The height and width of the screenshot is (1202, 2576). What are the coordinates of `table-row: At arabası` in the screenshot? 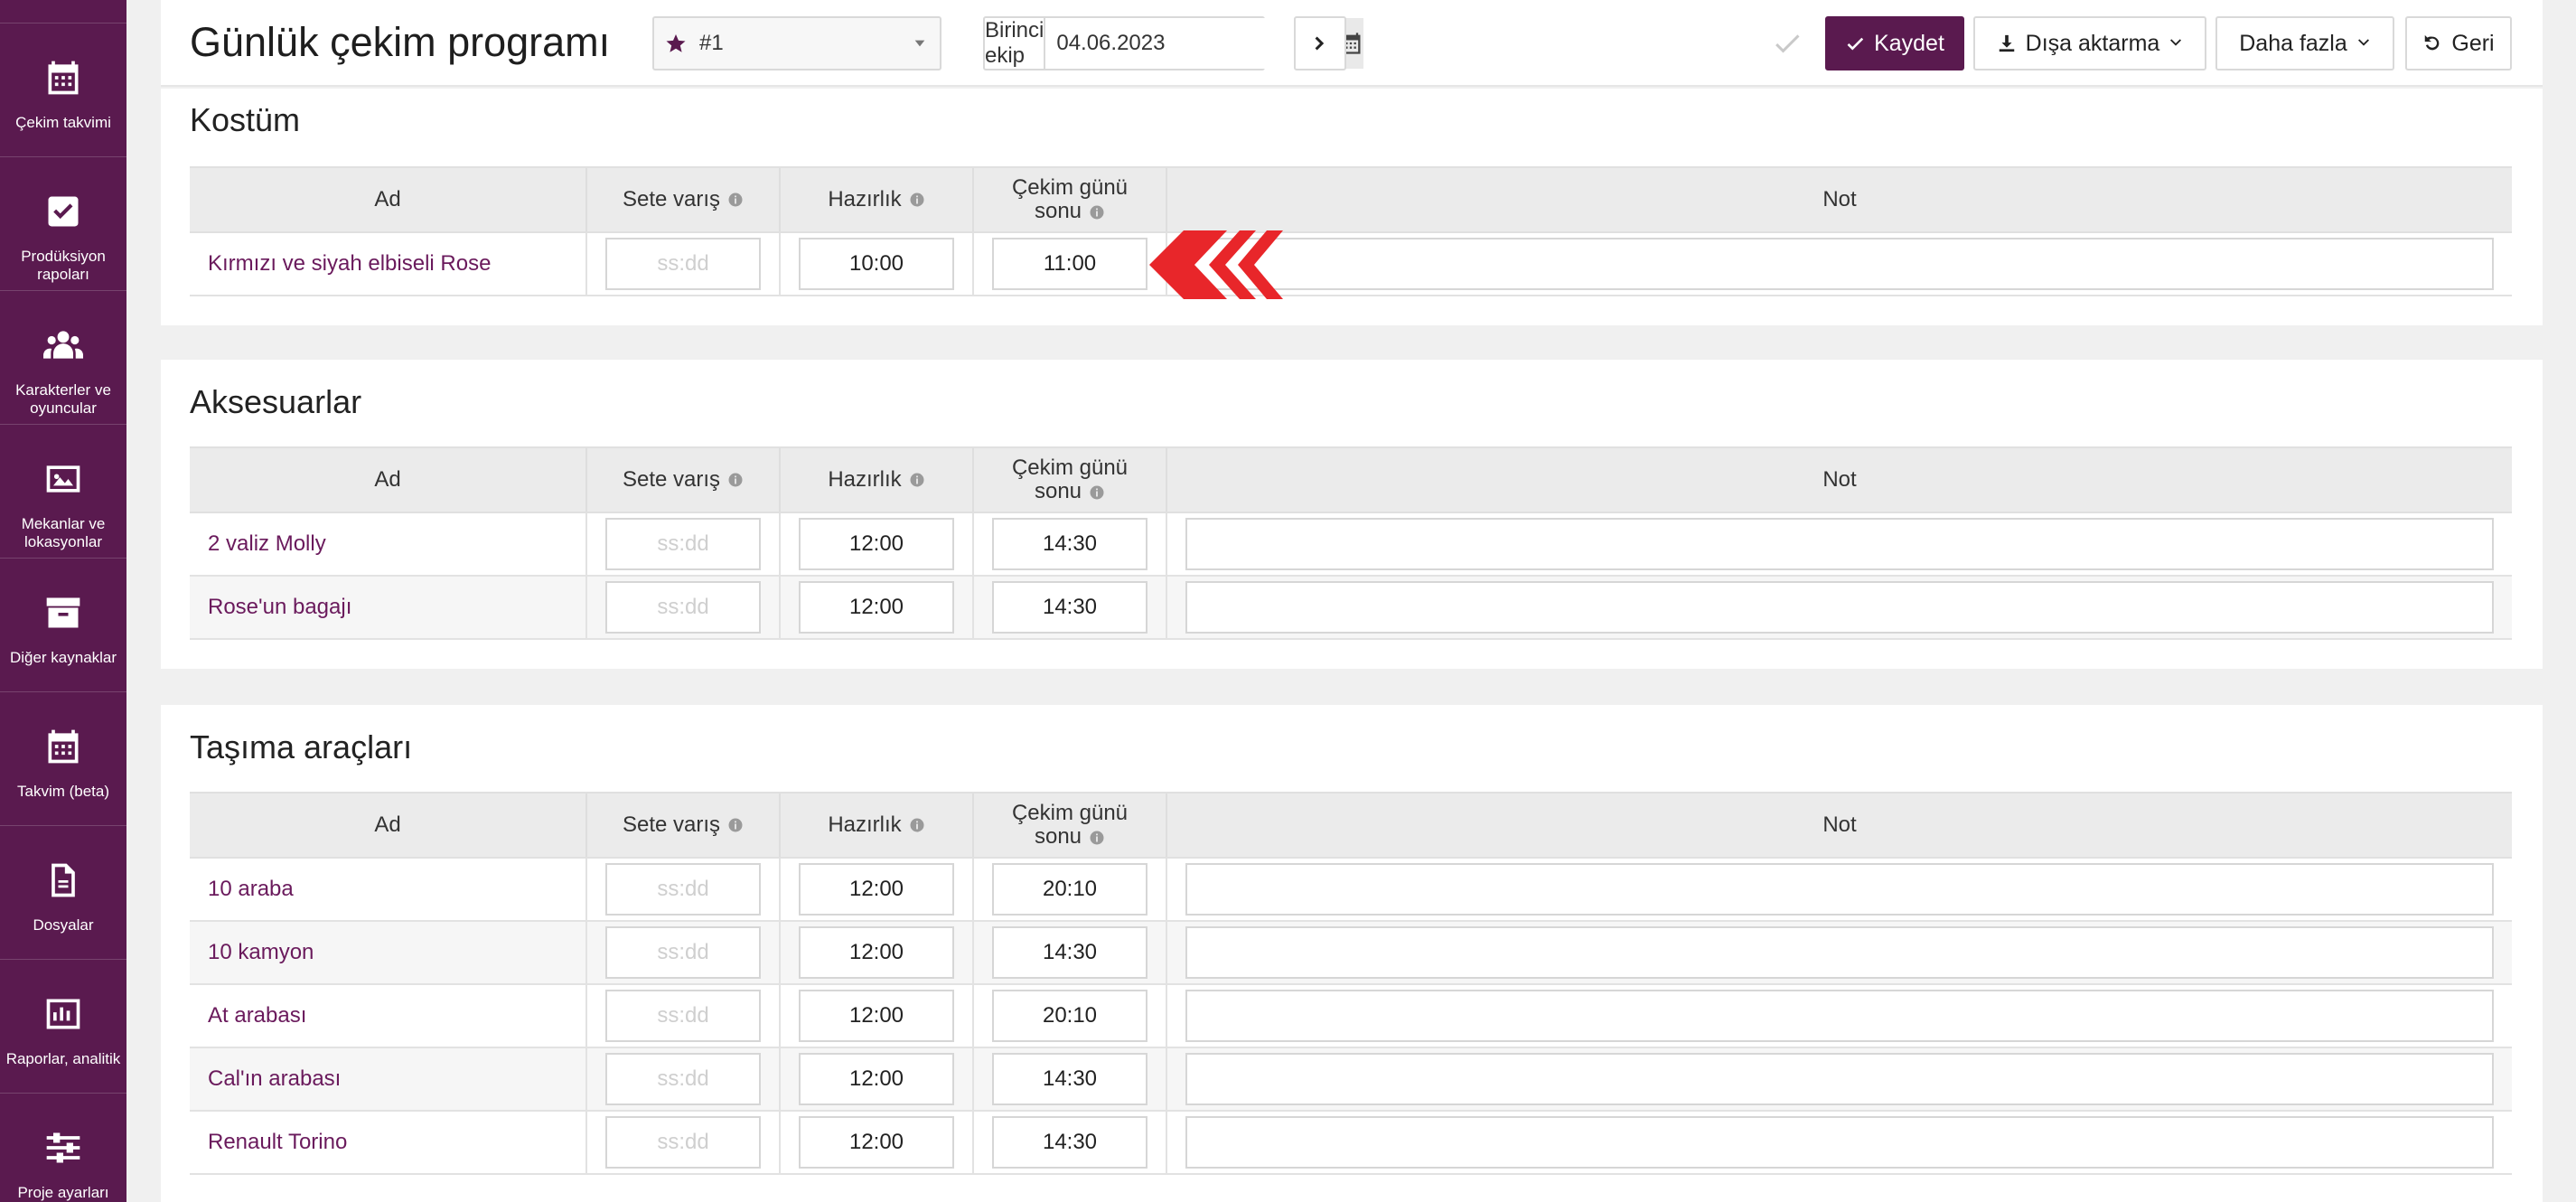 It's located at (1351, 1016).